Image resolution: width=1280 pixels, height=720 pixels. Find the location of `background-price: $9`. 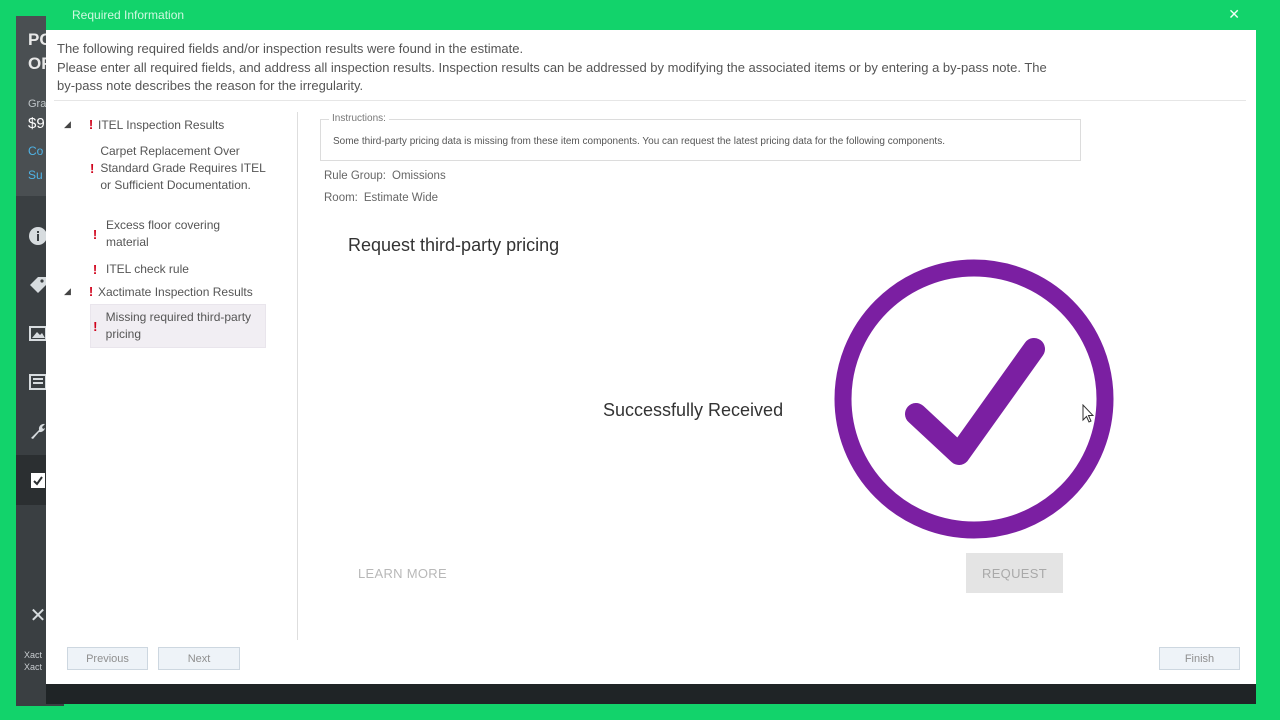

background-price: $9 is located at coordinates (36, 123).